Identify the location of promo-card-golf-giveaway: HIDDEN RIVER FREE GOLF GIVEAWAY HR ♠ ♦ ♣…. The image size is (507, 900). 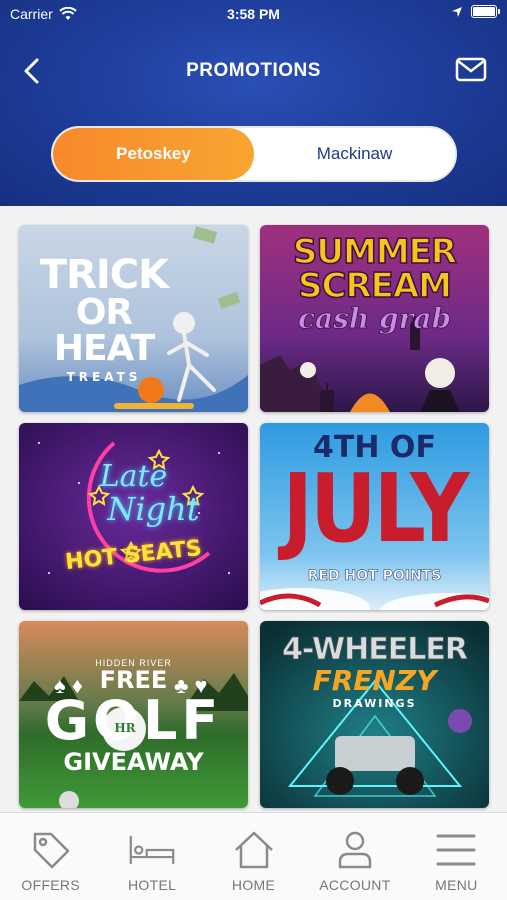
(133, 714).